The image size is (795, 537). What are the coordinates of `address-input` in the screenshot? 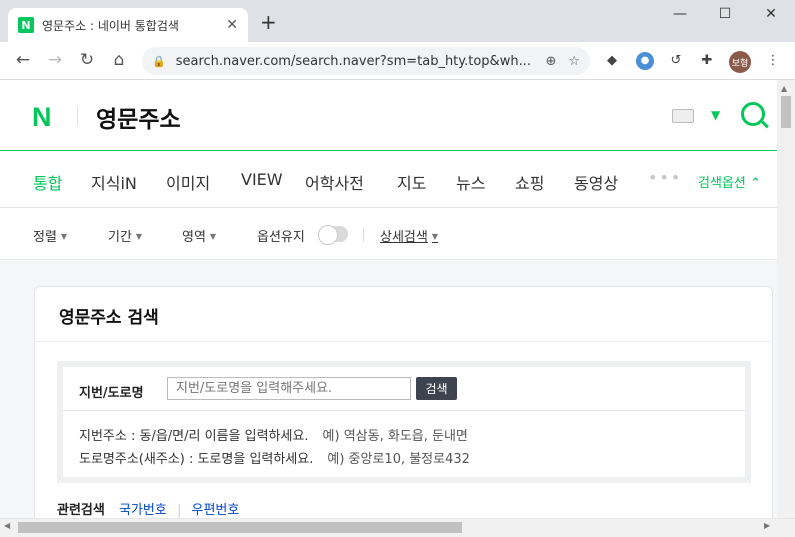 It's located at (289, 388).